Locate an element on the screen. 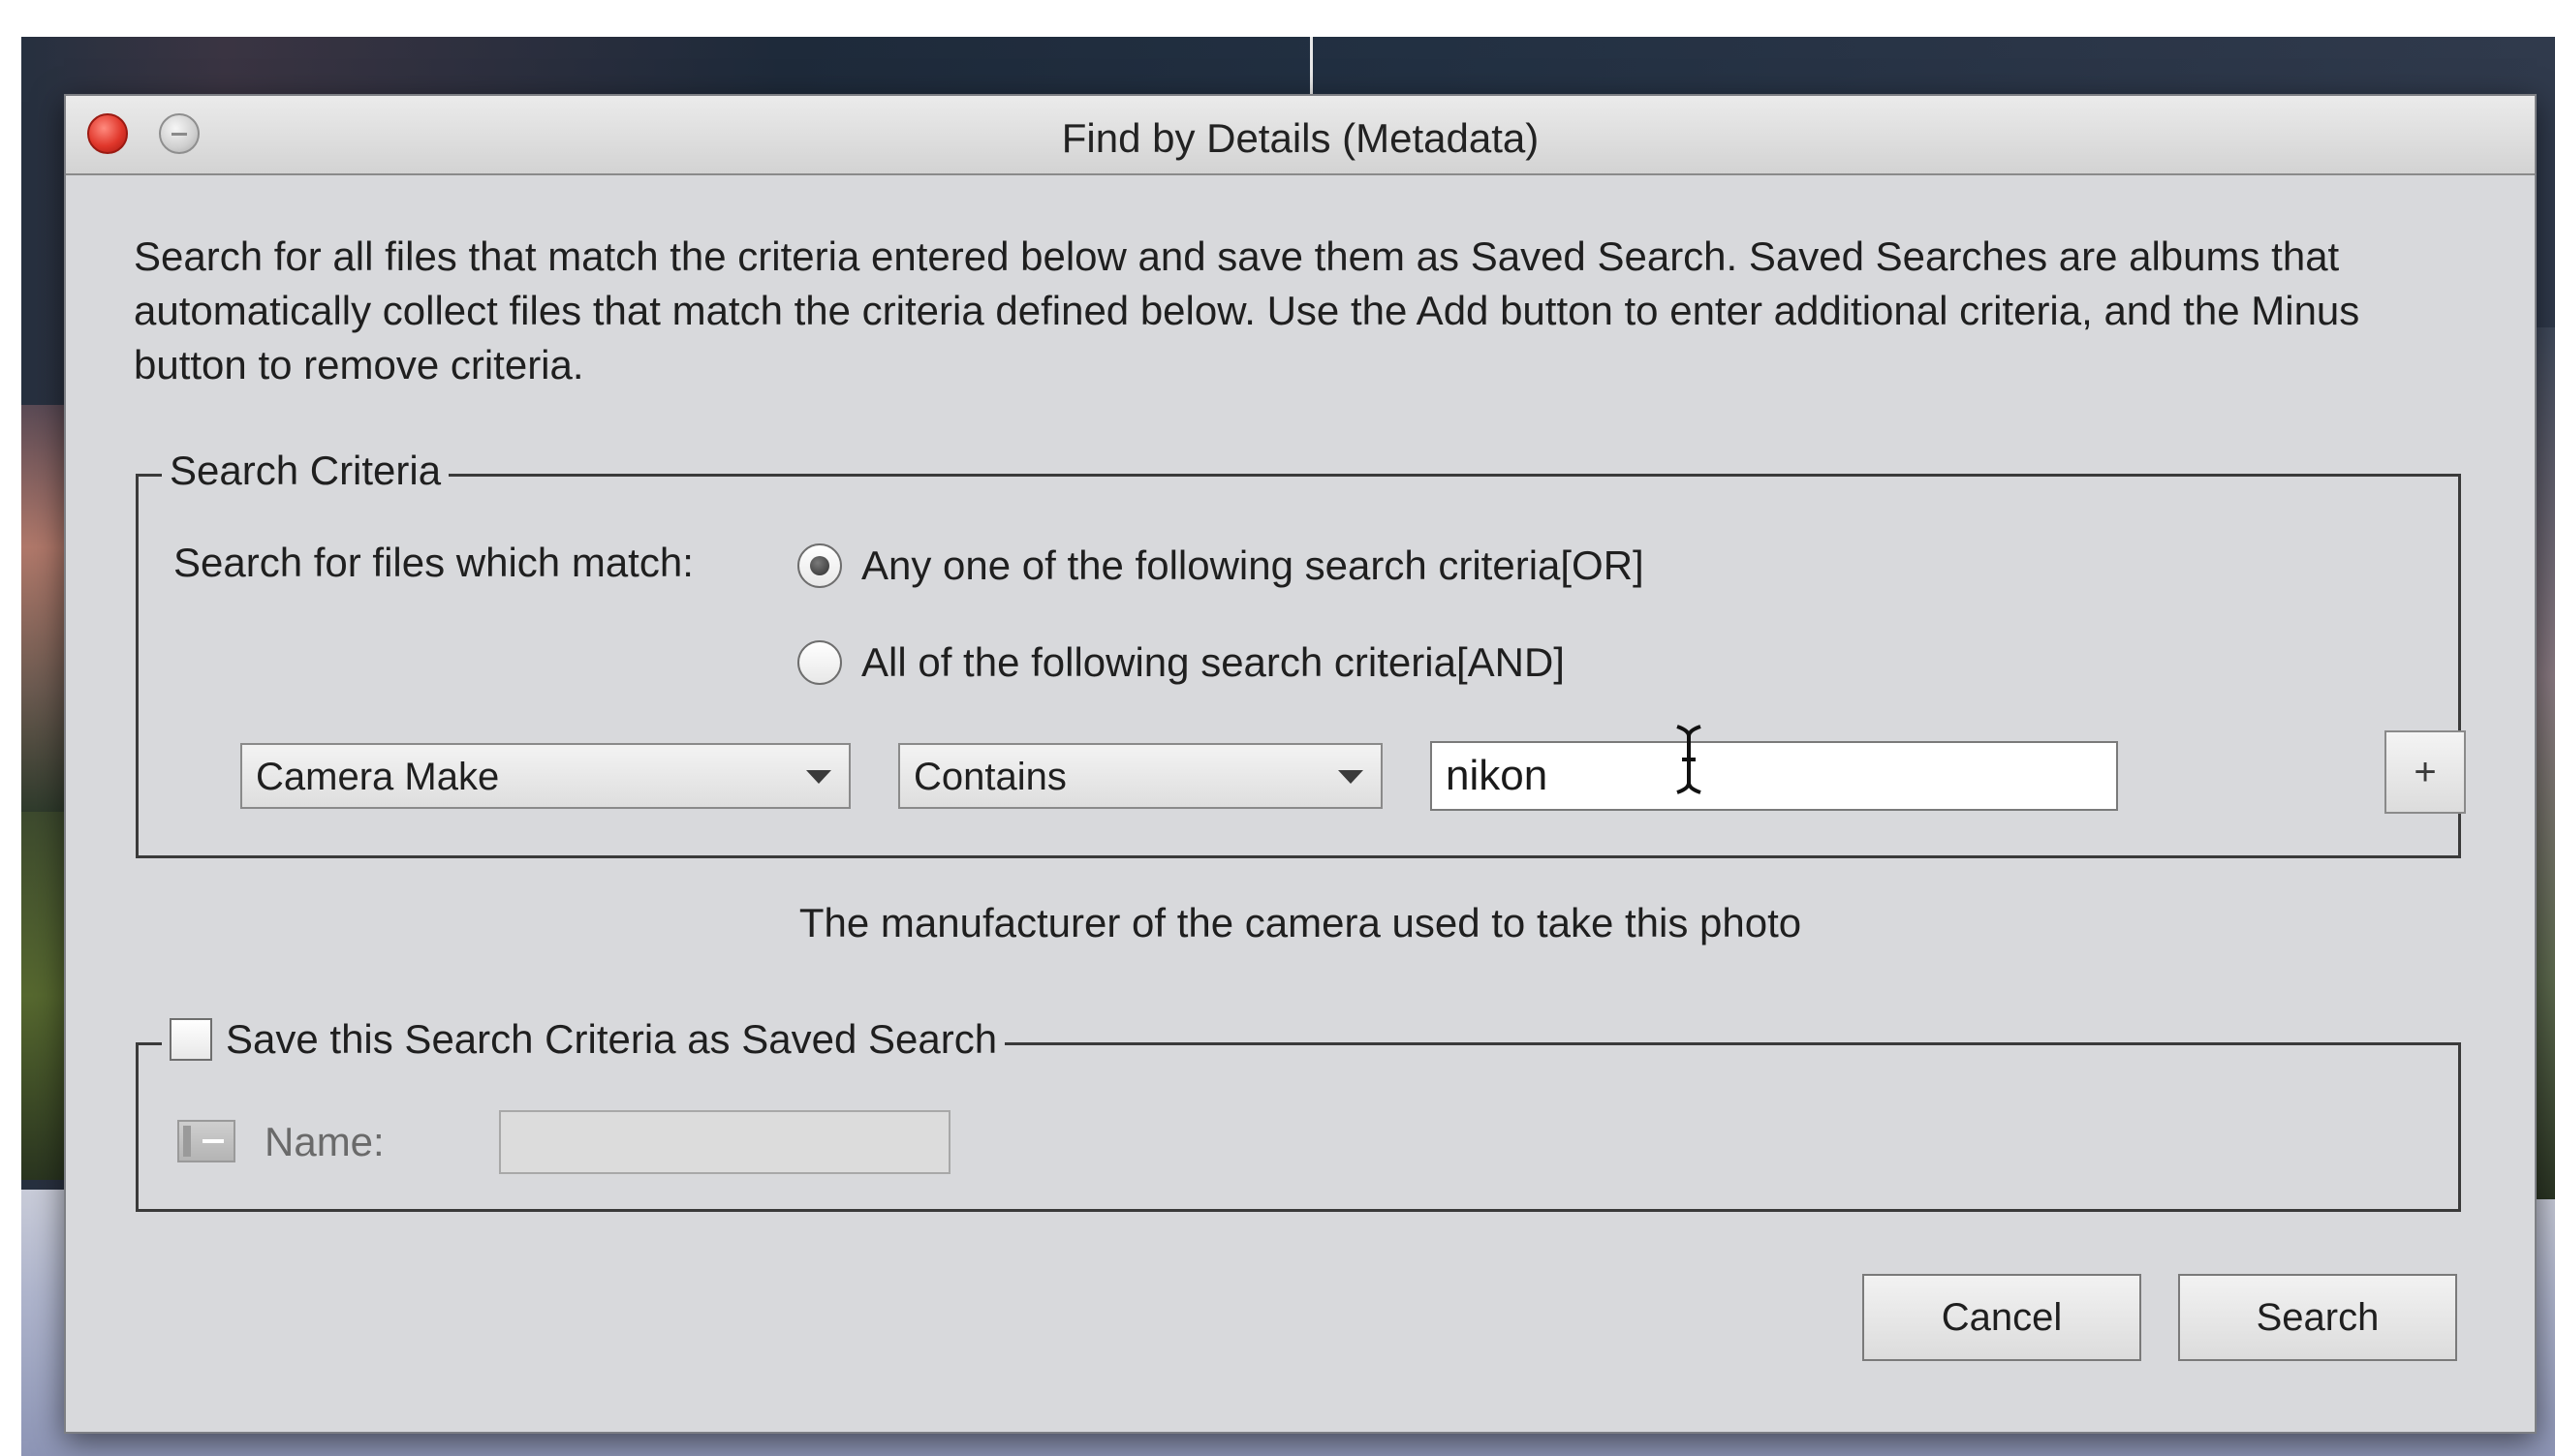  cancel-button: Cancel is located at coordinates (2001, 1317).